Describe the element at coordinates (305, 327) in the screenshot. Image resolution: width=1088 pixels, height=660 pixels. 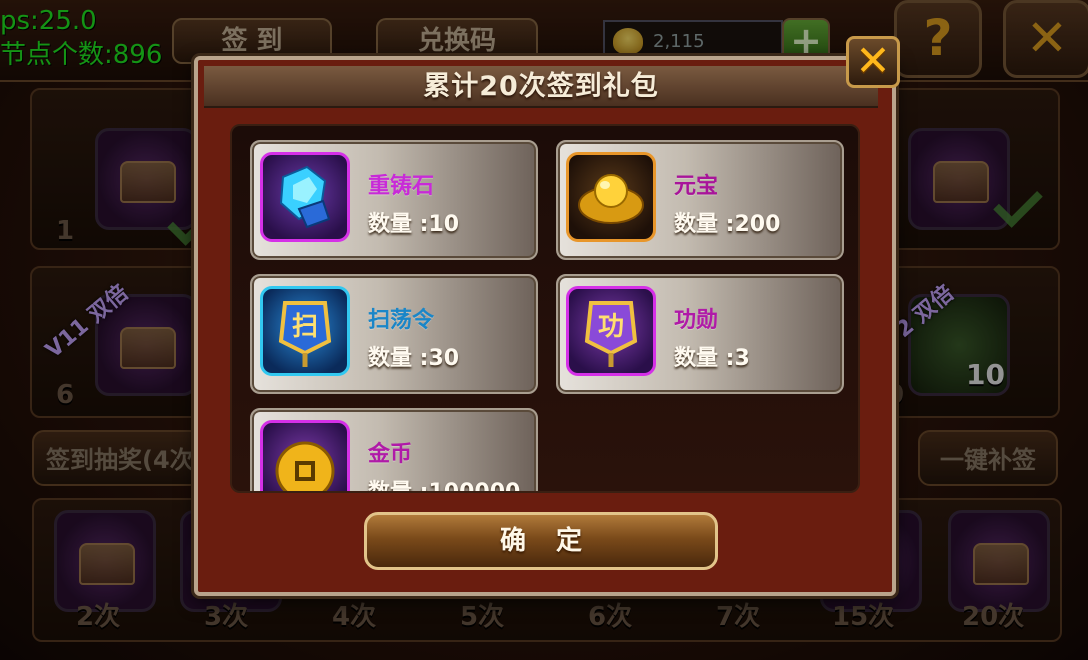
I see `sweep-token-char: 扫` at that location.